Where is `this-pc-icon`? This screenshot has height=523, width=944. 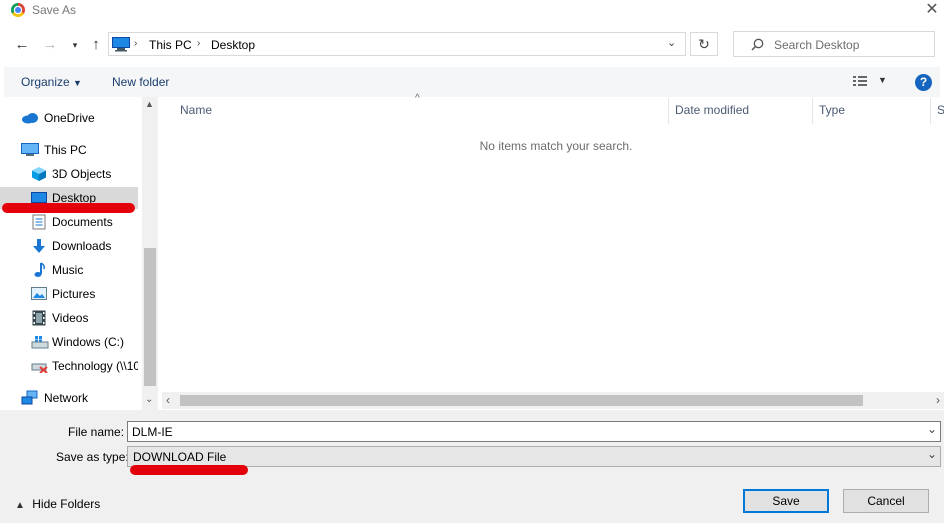
this-pc-icon is located at coordinates (121, 44).